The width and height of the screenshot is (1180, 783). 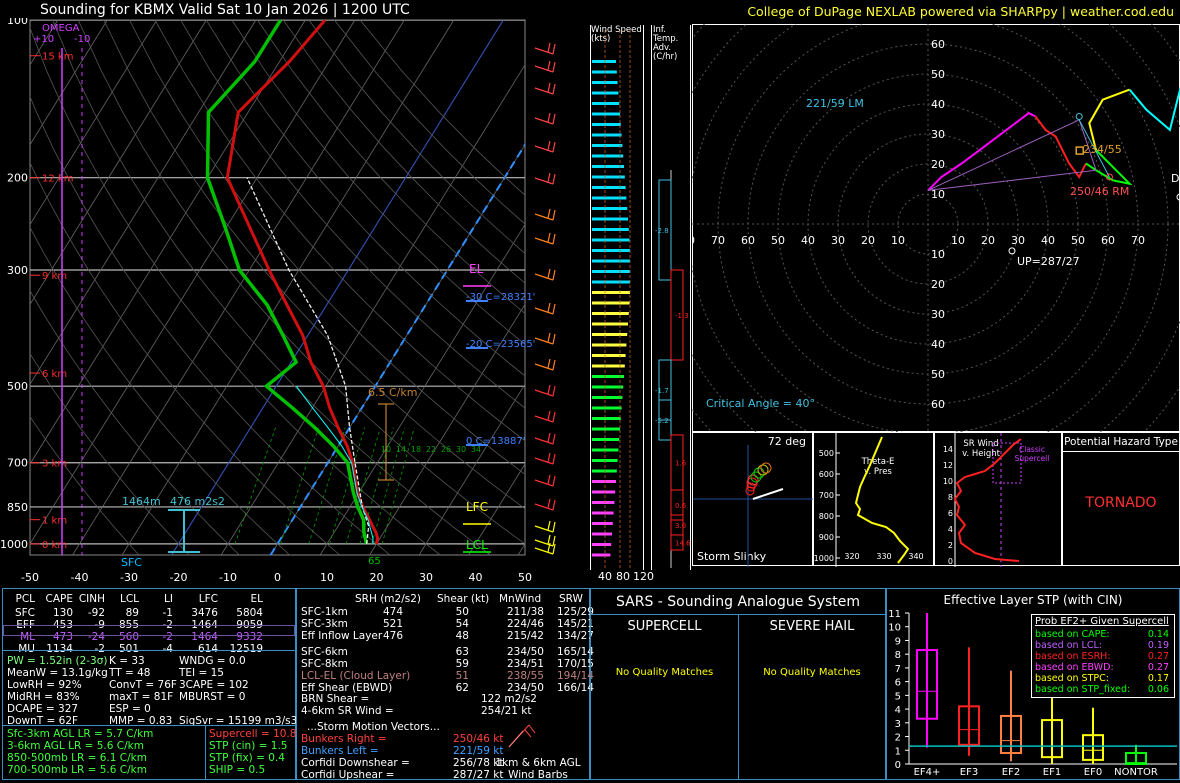 What do you see at coordinates (324, 664) in the screenshot?
I see `kin-cell: SFC-8km` at bounding box center [324, 664].